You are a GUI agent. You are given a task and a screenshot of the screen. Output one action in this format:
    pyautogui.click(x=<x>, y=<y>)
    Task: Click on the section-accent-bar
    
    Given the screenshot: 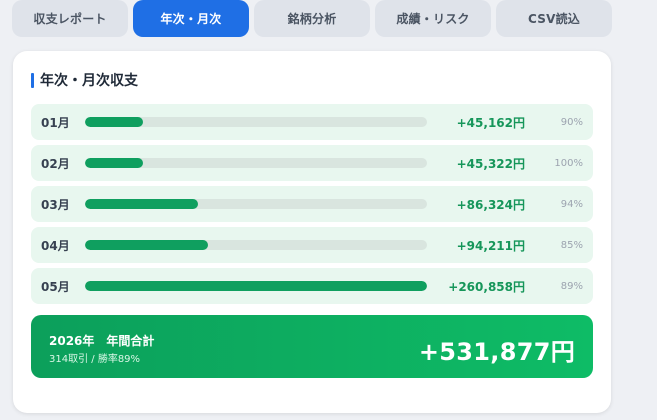 What is the action you would take?
    pyautogui.click(x=32, y=80)
    